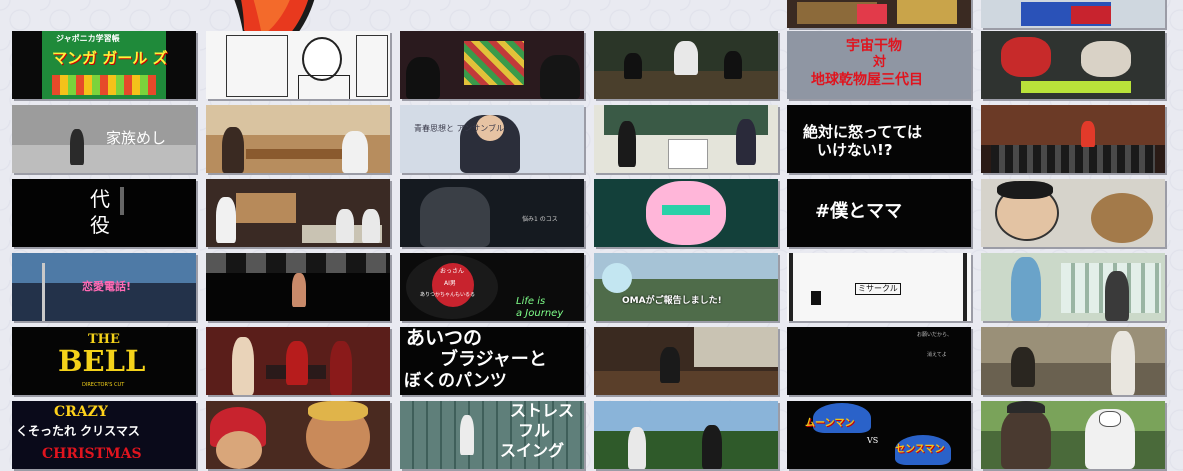 The width and height of the screenshot is (1183, 471). I want to click on video-thumbnail-r1c2, so click(298, 65).